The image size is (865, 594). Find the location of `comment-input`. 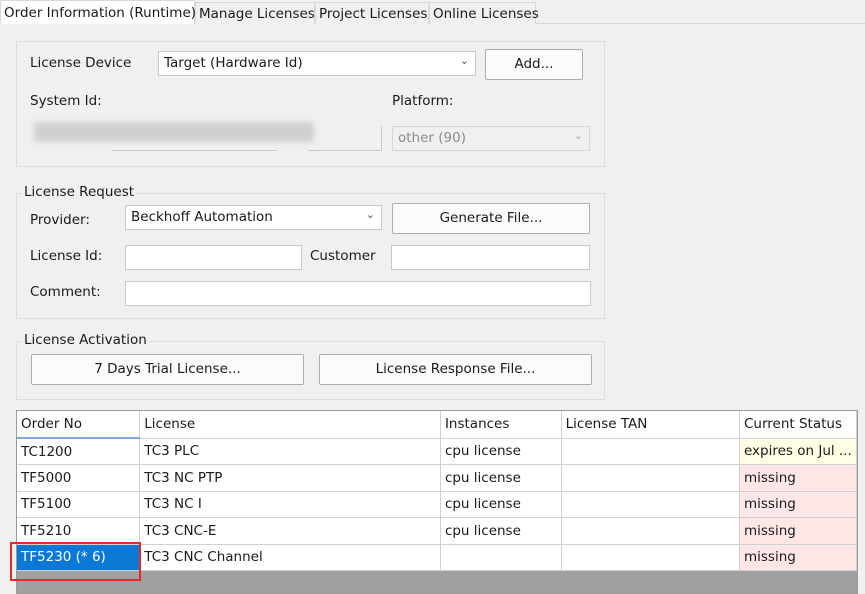

comment-input is located at coordinates (358, 293).